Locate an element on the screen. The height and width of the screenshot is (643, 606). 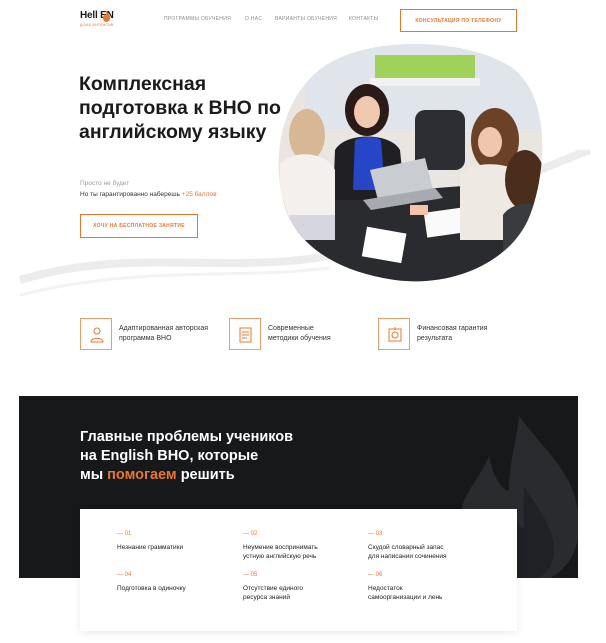
problem-number: — 02 is located at coordinates (250, 534).